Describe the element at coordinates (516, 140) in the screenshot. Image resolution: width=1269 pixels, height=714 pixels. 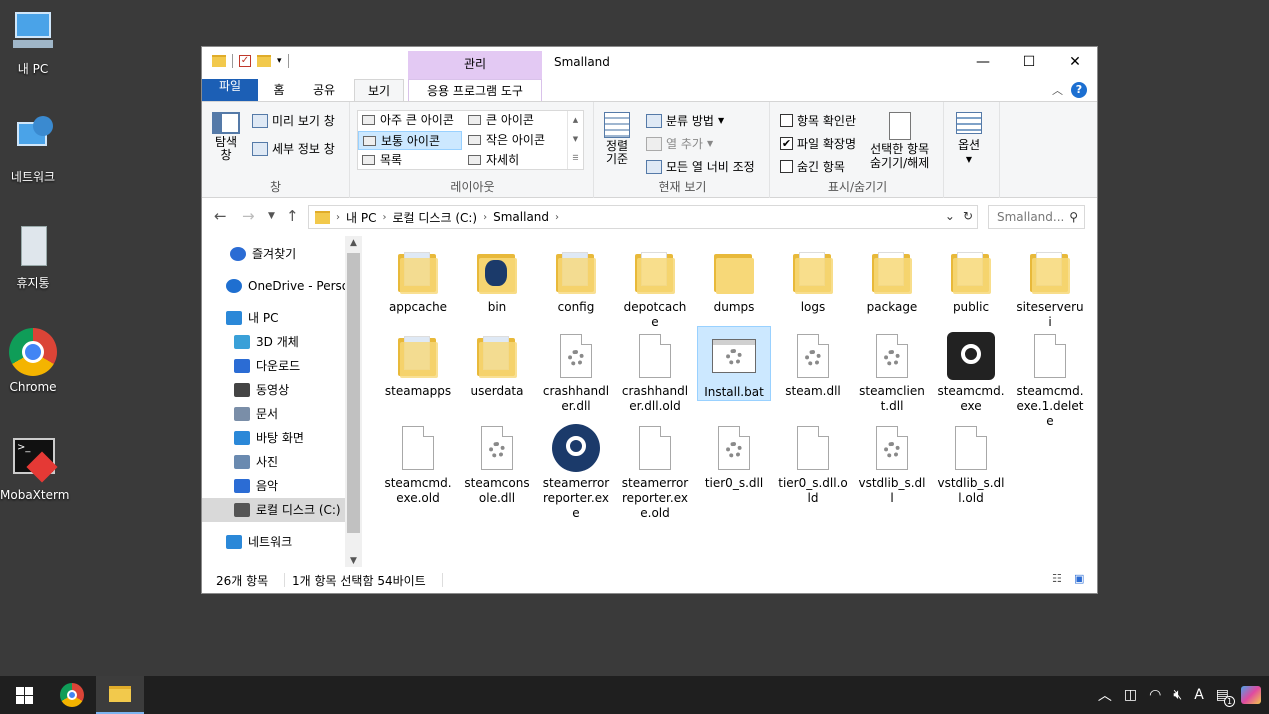
I see `layout-small-icons: 작은 아이콘` at that location.